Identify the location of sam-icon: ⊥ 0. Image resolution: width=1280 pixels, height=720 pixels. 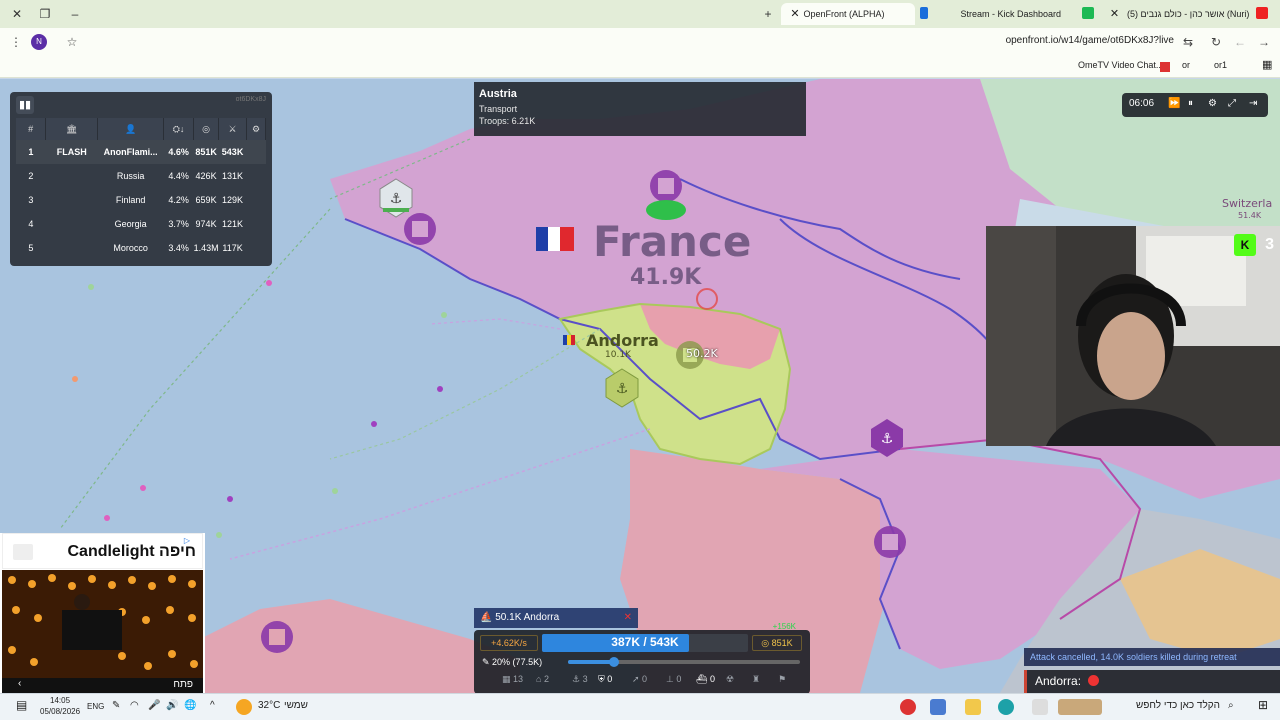
(673, 679).